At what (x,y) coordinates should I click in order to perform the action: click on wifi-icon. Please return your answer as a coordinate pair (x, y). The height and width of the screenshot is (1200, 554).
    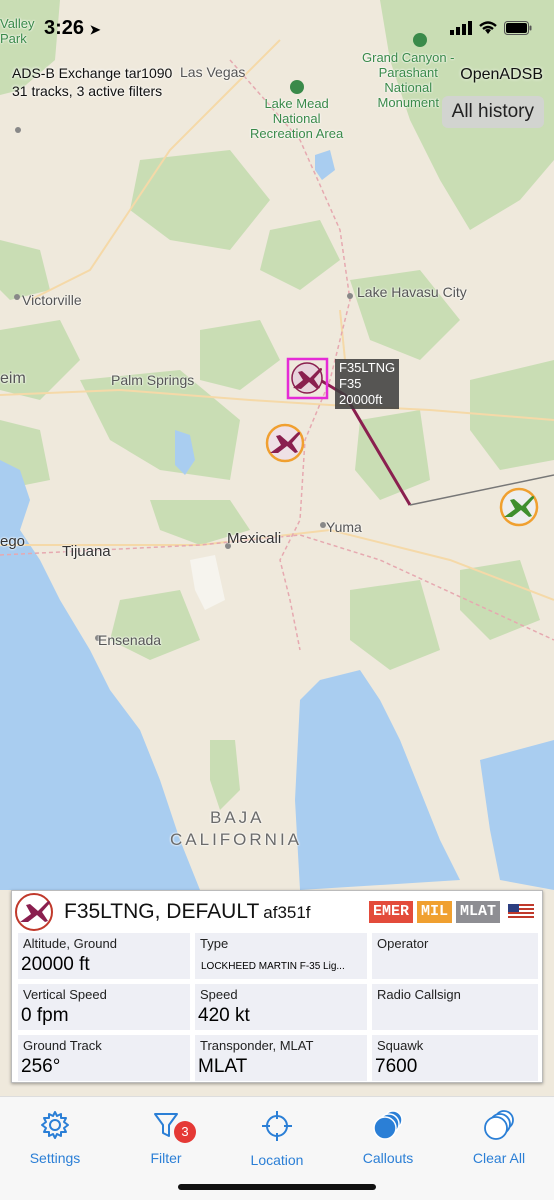
    Looking at the image, I should click on (488, 27).